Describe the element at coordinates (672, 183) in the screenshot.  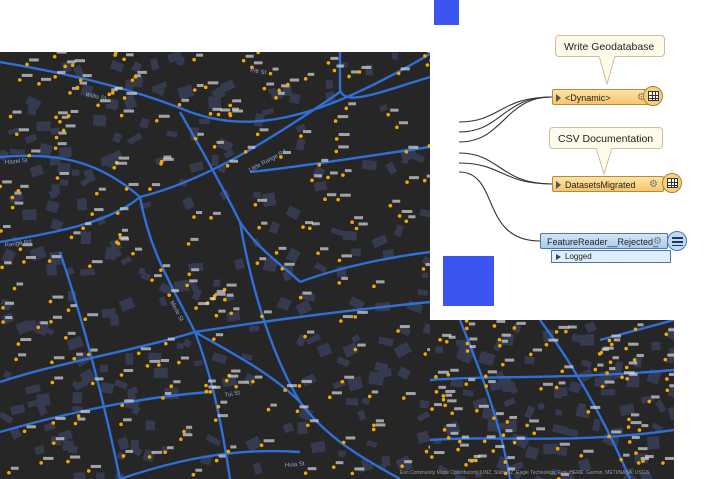
I see `csv-writer-node` at that location.